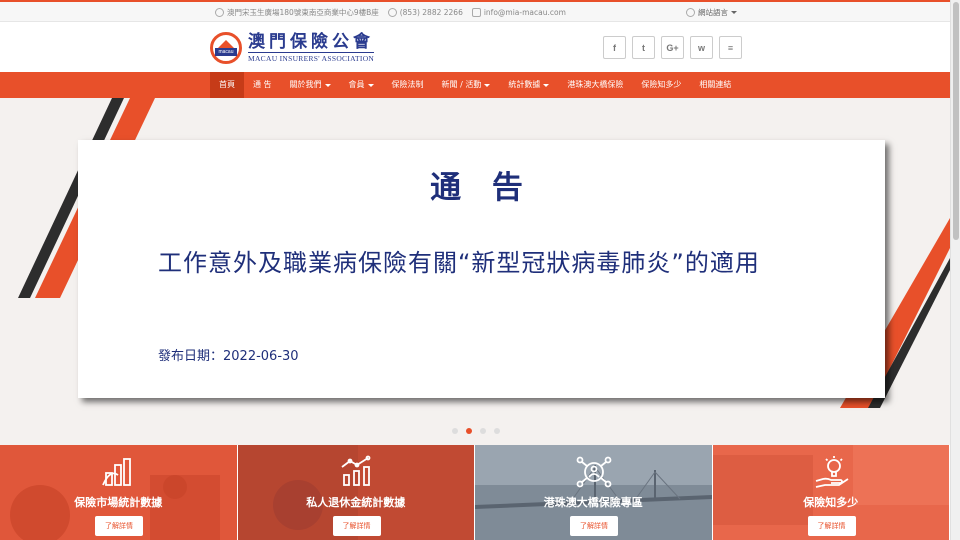  Describe the element at coordinates (119, 492) in the screenshot. I see `tile-market-statistics: 保險市場統計數據 了解詳情` at that location.